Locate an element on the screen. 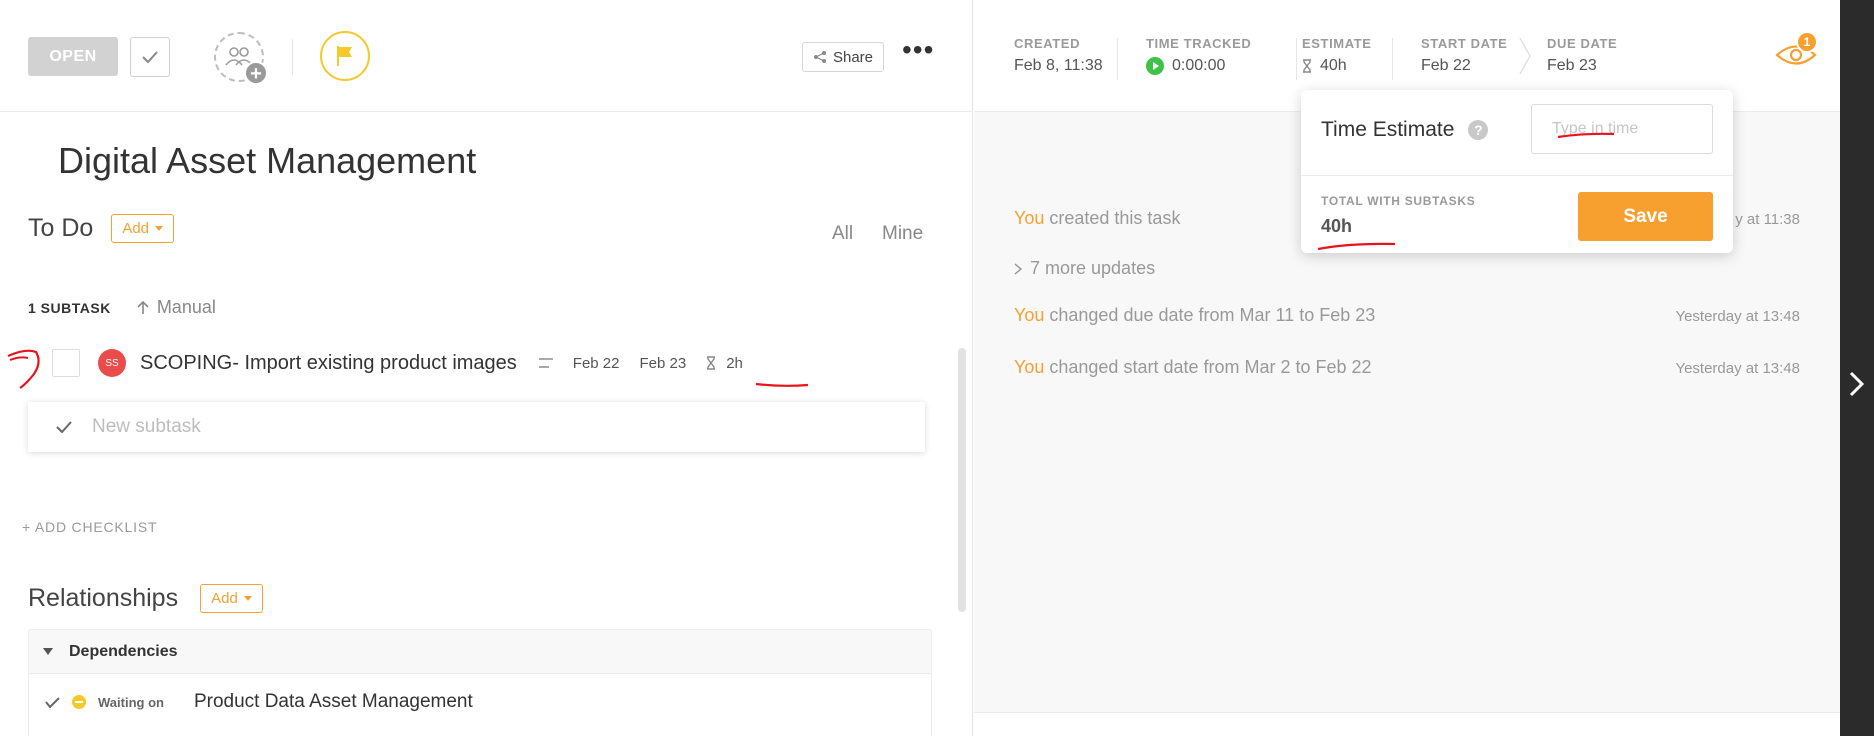 This screenshot has width=1874, height=736. add-icon: + is located at coordinates (256, 73).